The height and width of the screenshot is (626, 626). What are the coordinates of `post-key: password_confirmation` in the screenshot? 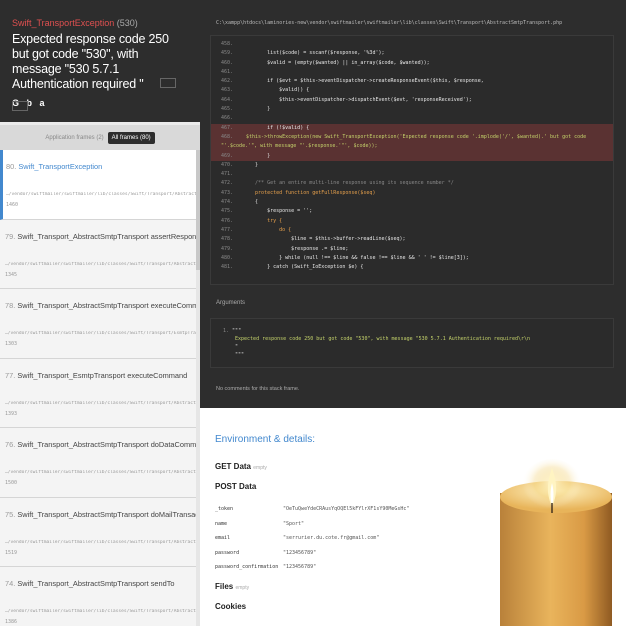 It's located at (247, 567).